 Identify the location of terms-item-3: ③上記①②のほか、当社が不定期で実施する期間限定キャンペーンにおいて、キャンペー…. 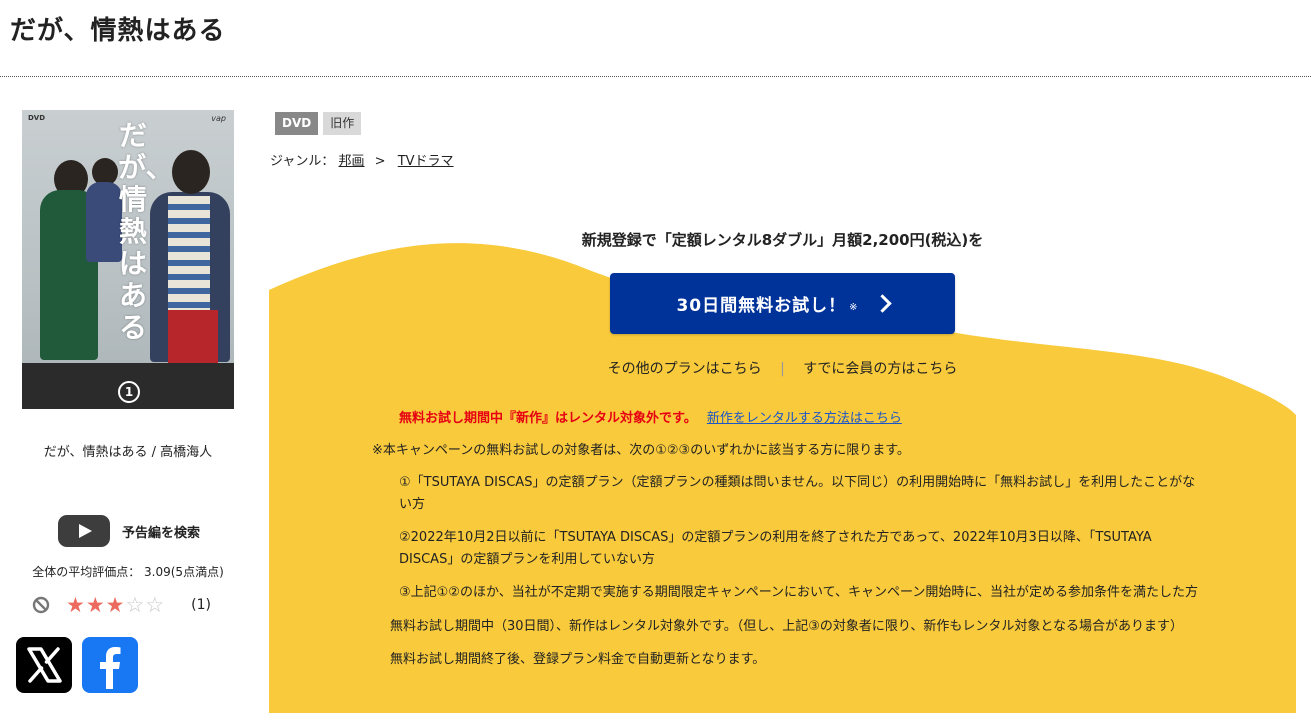
(798, 592).